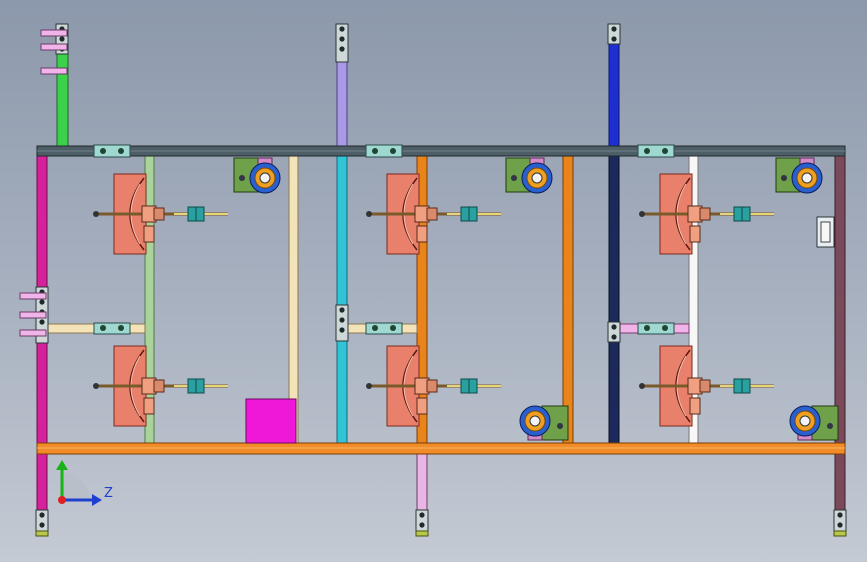 This screenshot has height=562, width=867. I want to click on magenta-block, so click(271, 421).